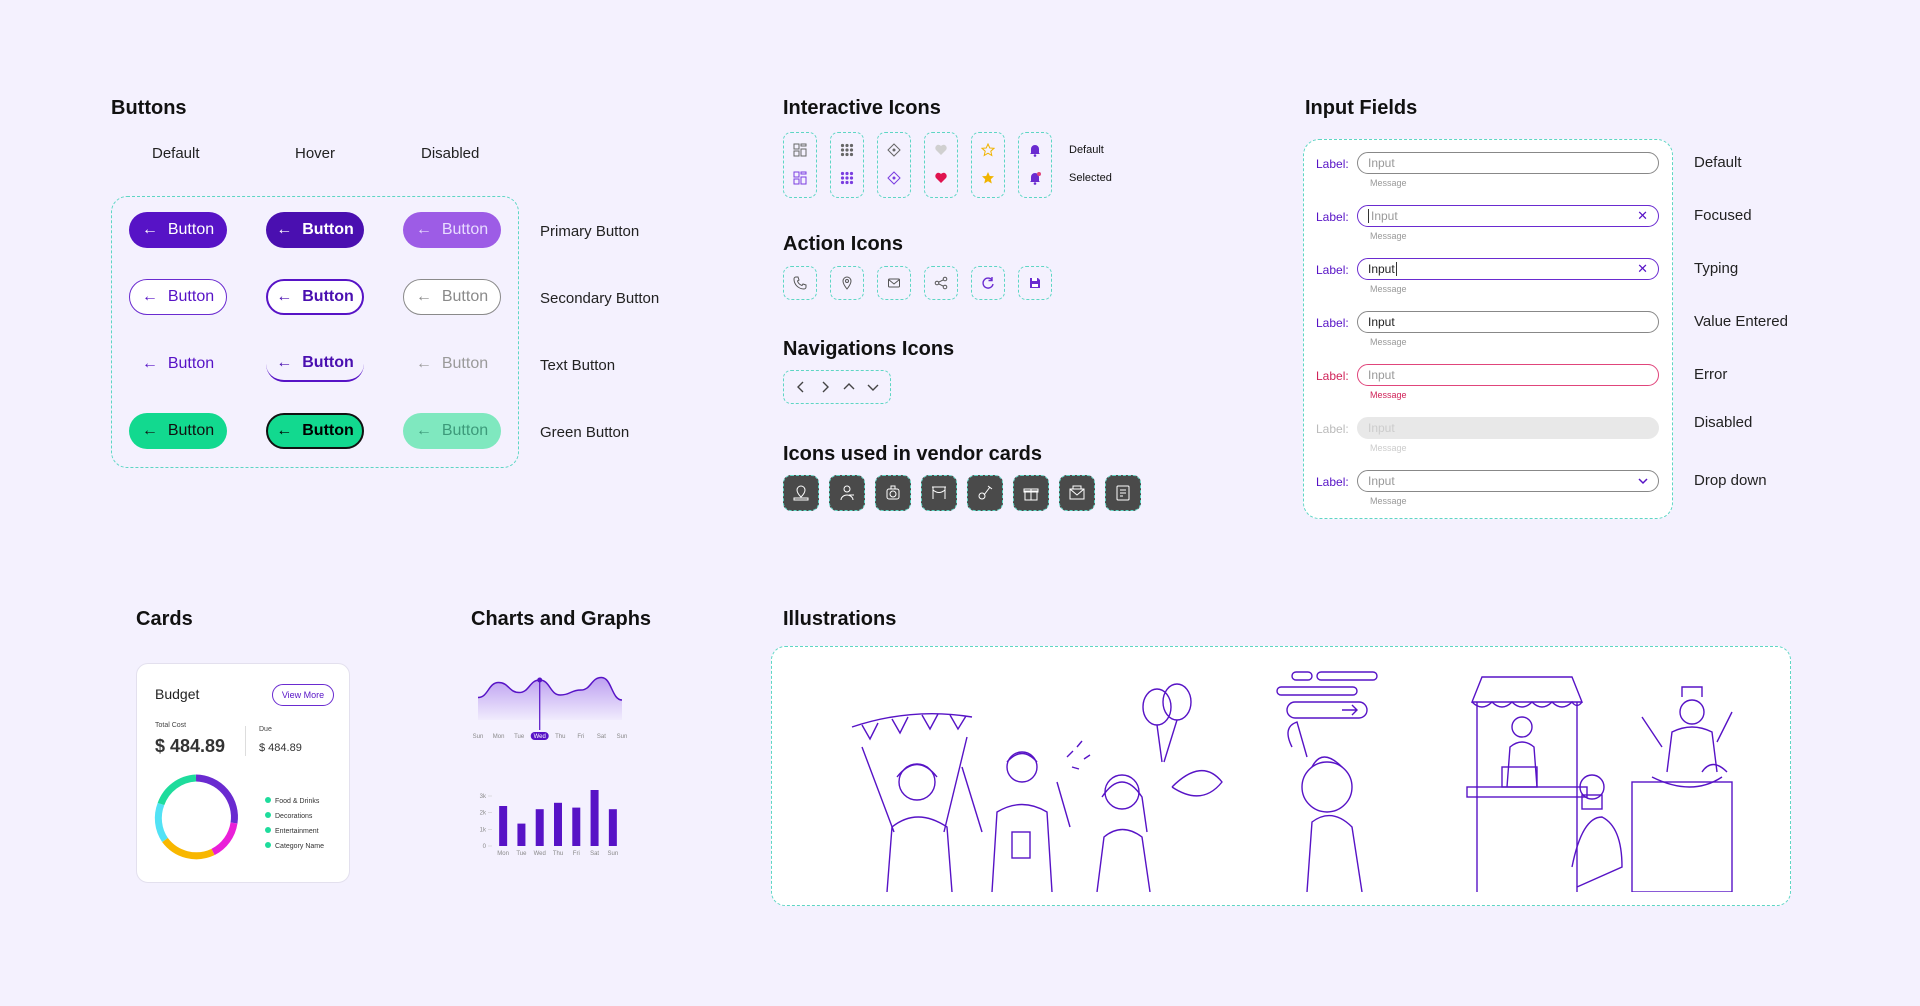 The height and width of the screenshot is (1006, 1920). What do you see at coordinates (894, 165) in the screenshot?
I see `move-icon-box` at bounding box center [894, 165].